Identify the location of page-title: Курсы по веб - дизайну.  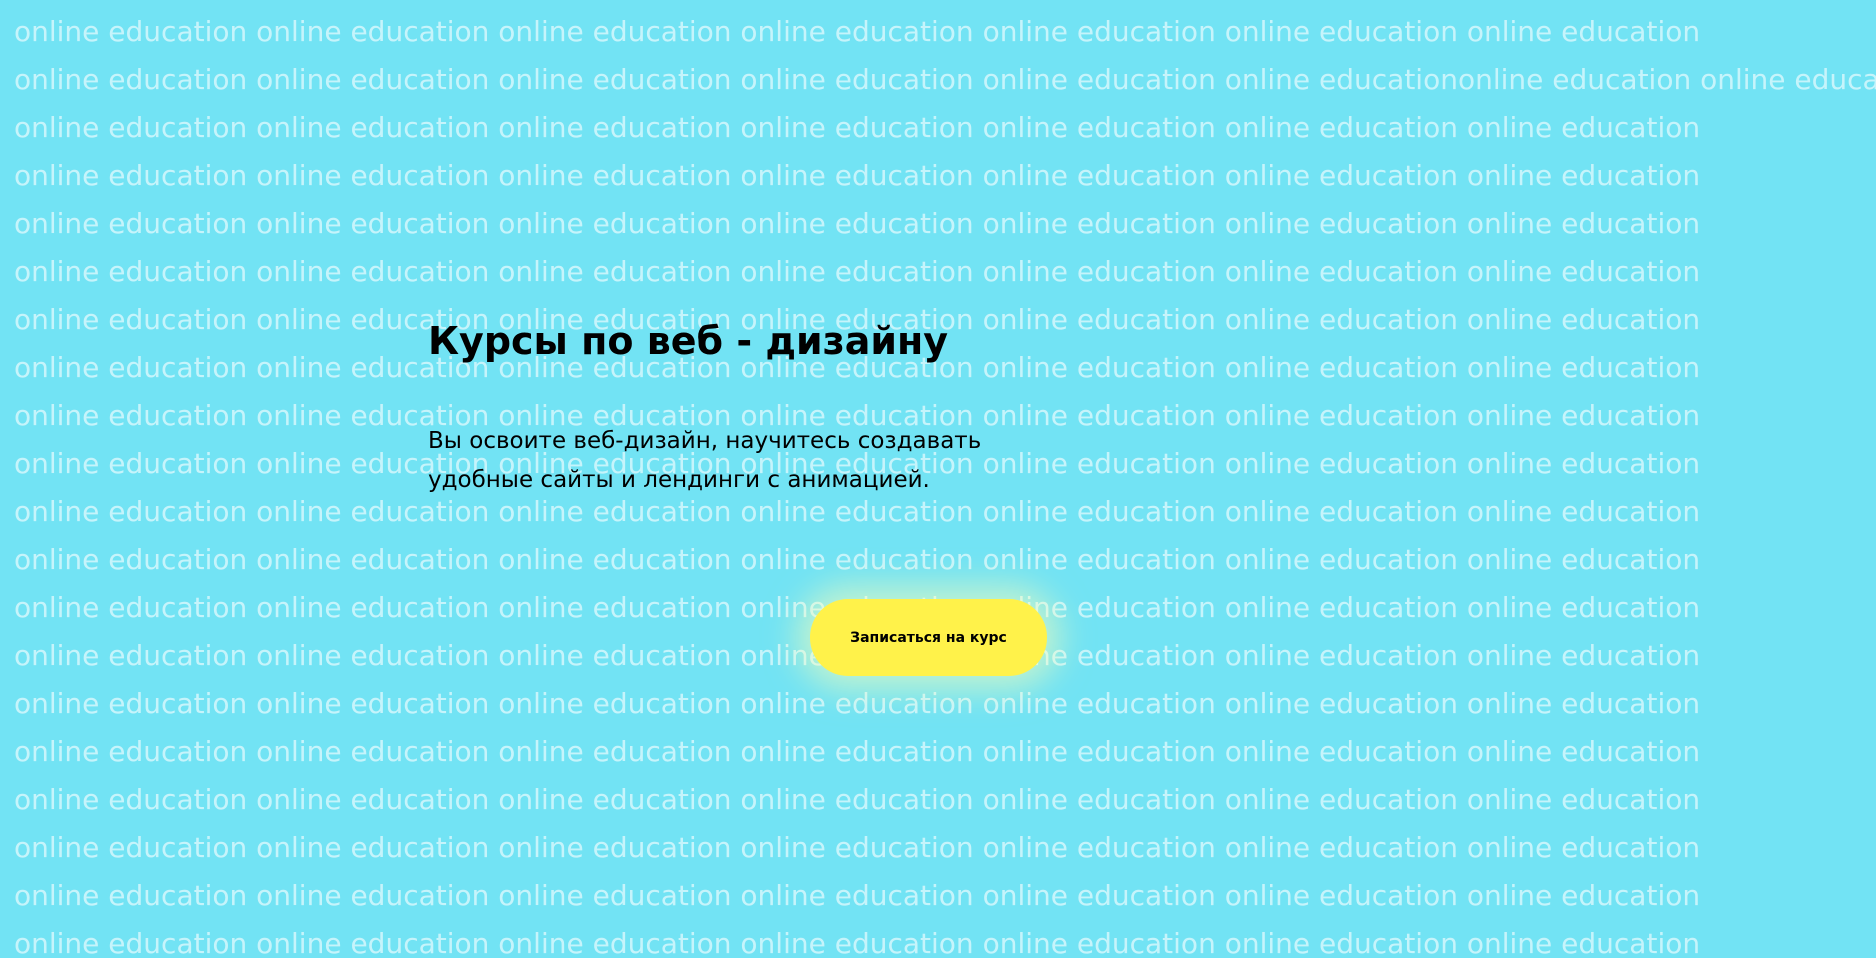
(688, 341).